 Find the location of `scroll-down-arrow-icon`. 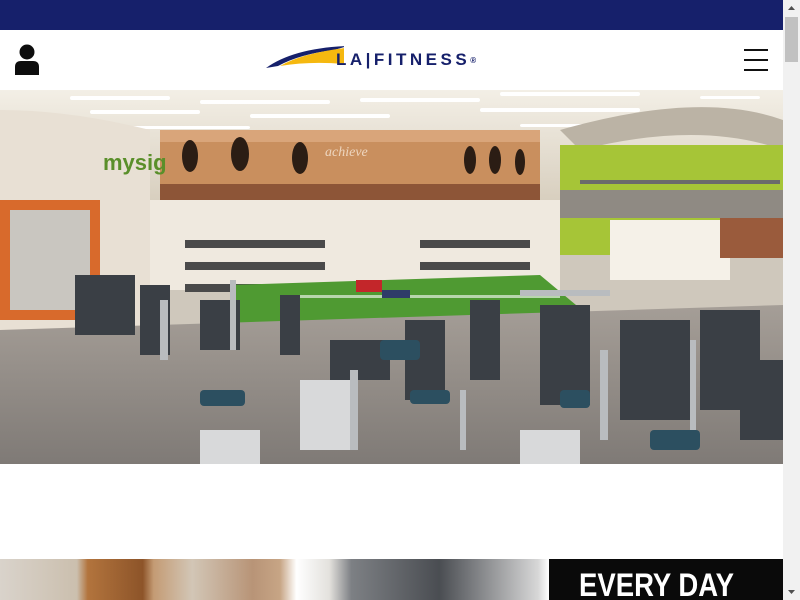

scroll-down-arrow-icon is located at coordinates (791, 592).